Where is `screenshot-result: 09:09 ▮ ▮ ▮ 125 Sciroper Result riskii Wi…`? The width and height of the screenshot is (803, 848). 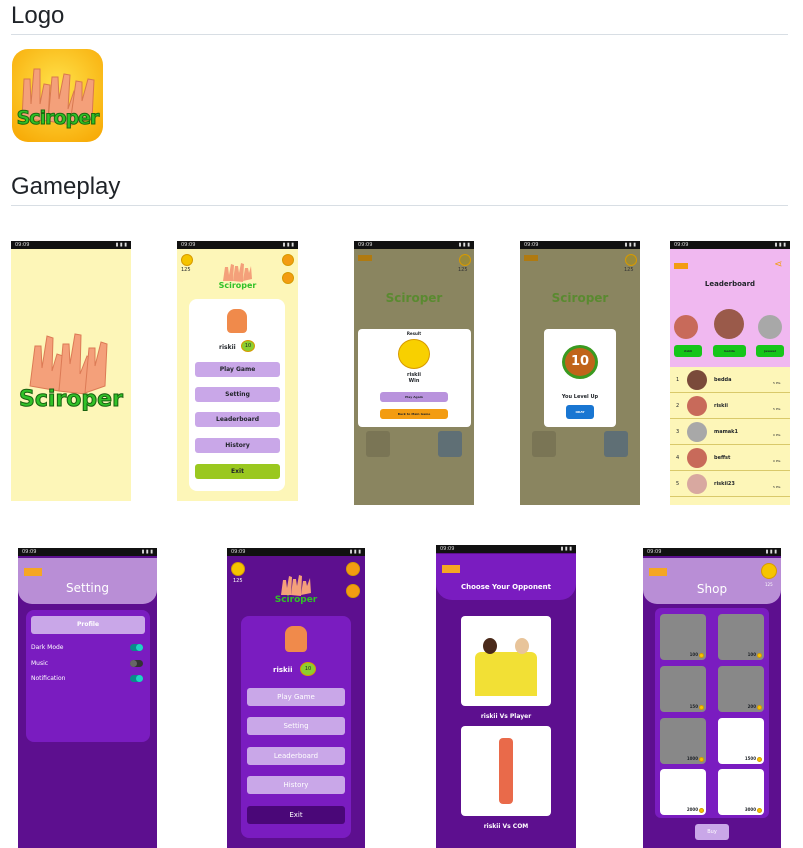
screenshot-result: 09:09 ▮ ▮ ▮ 125 Sciroper Result riskii Wi… is located at coordinates (414, 373).